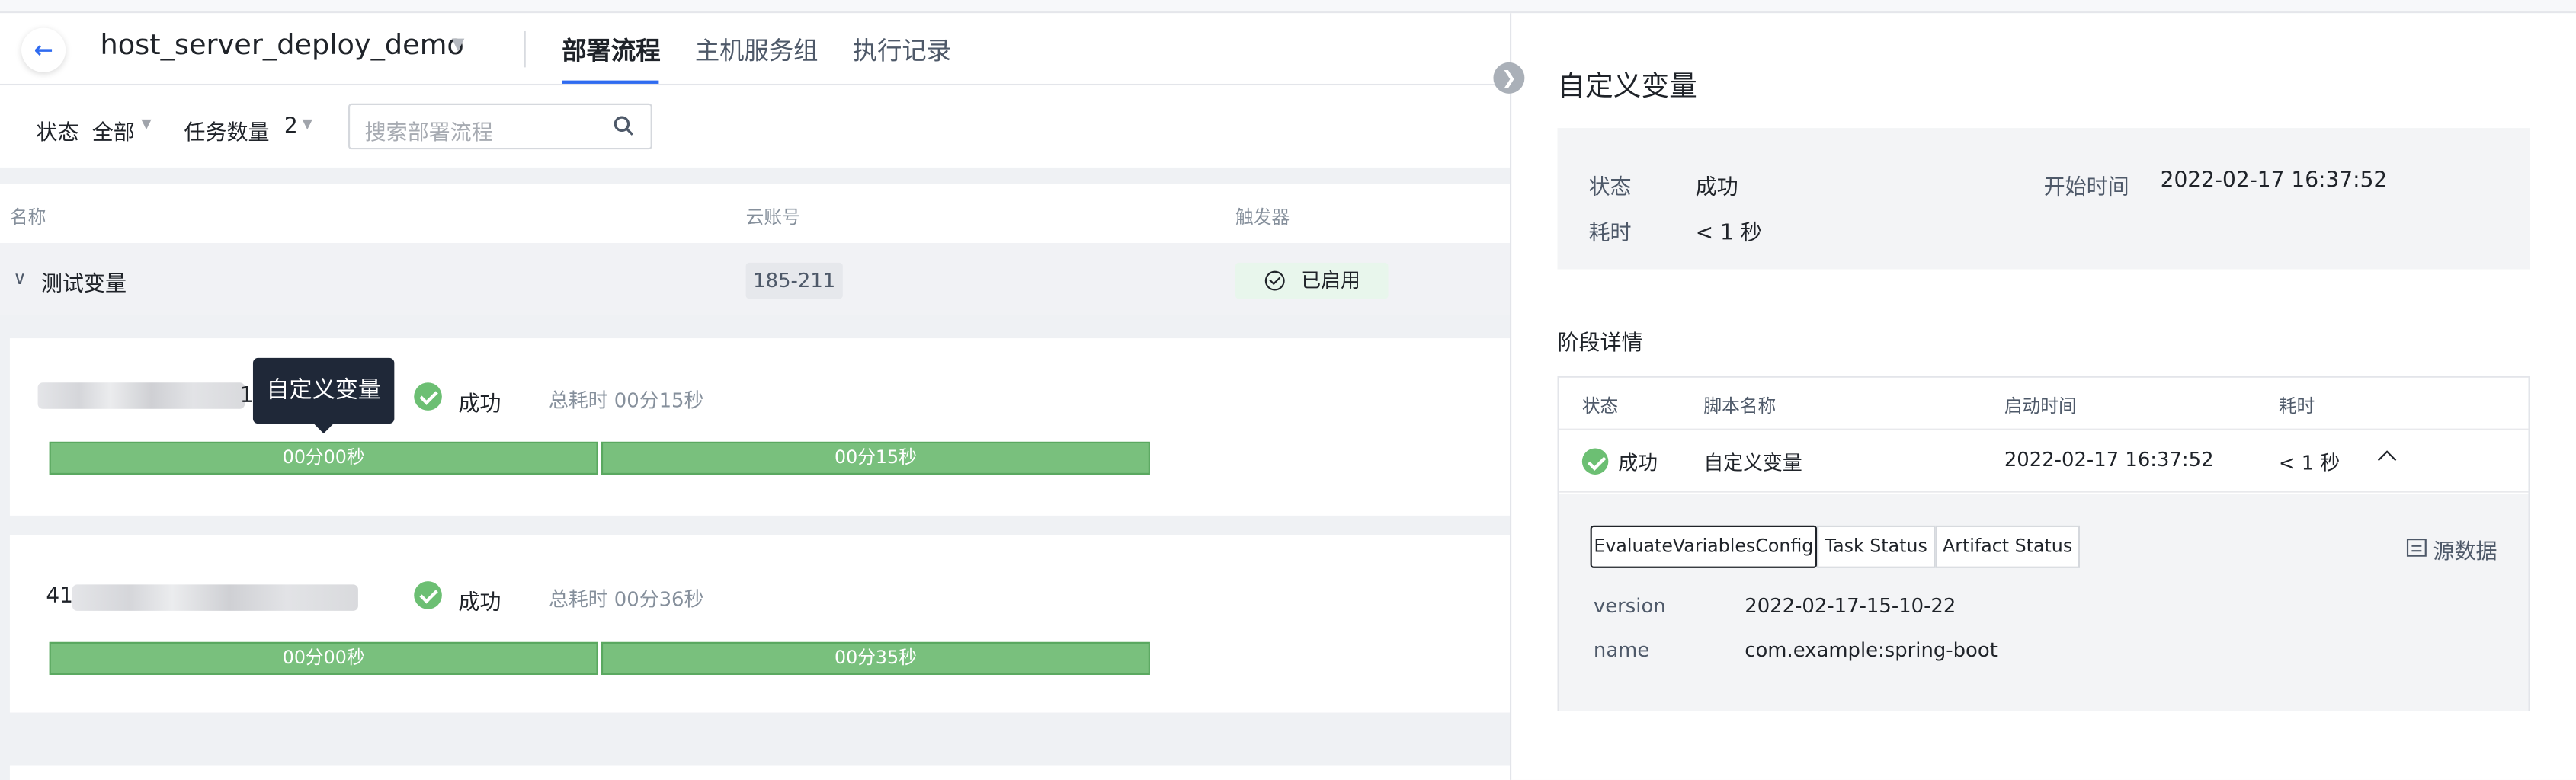  I want to click on column-script-name: 脚本名称, so click(1740, 406).